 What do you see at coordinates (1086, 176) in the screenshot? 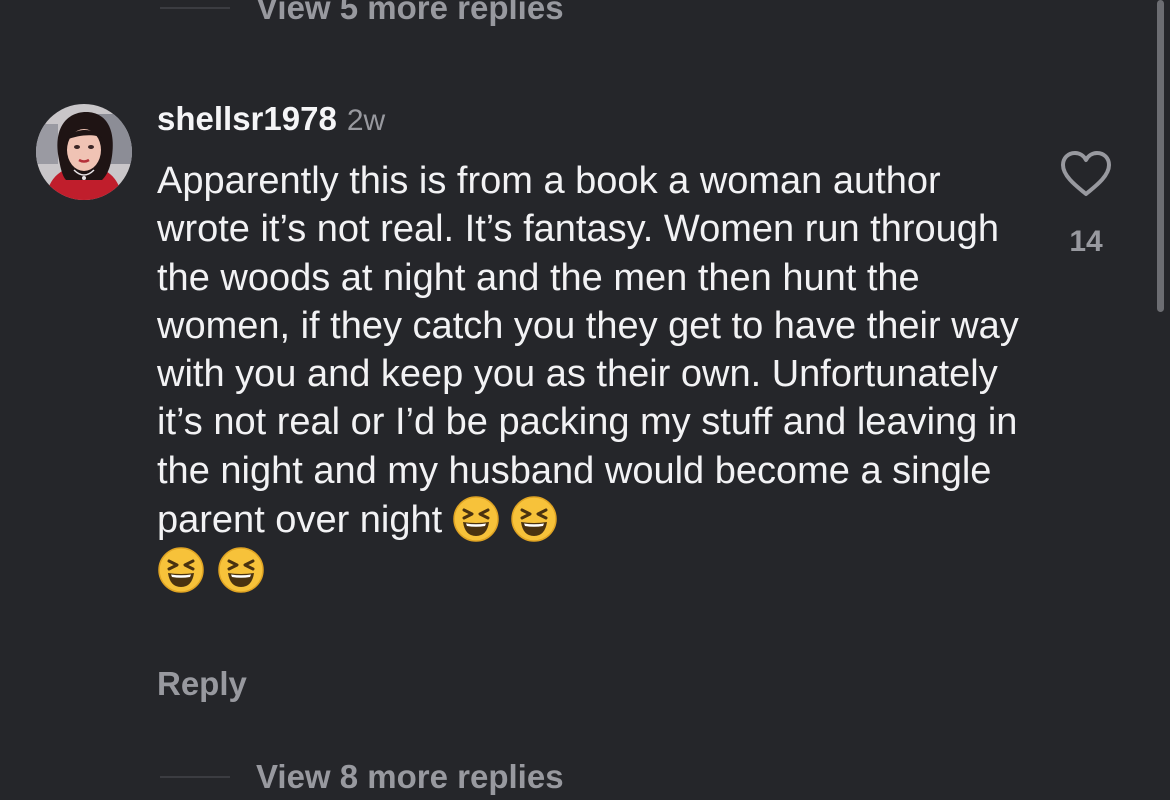
I see `heart-outline-icon` at bounding box center [1086, 176].